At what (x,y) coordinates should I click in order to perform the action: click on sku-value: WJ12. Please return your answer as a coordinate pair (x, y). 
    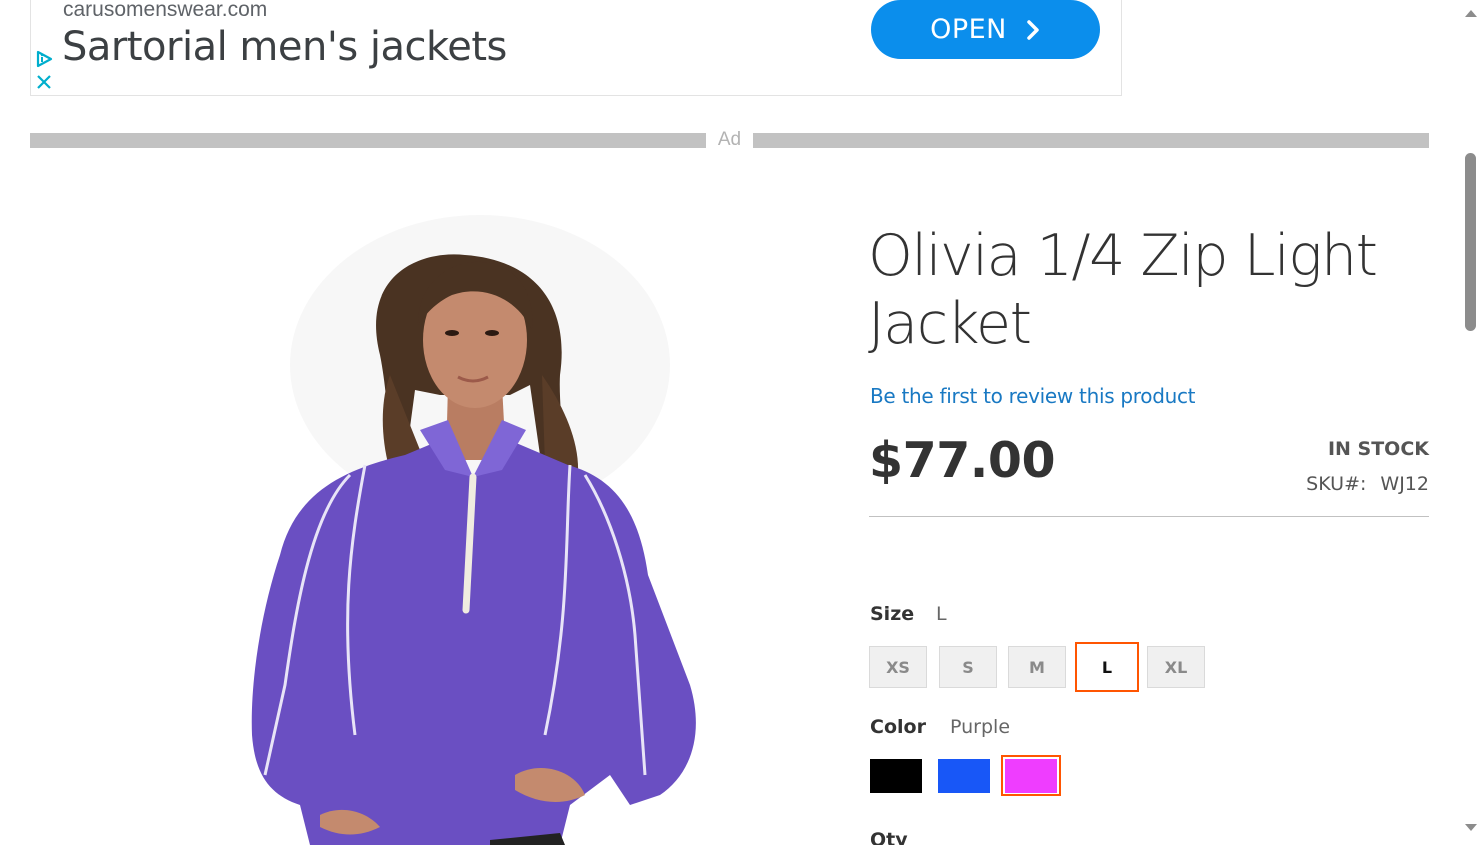
    Looking at the image, I should click on (1404, 484).